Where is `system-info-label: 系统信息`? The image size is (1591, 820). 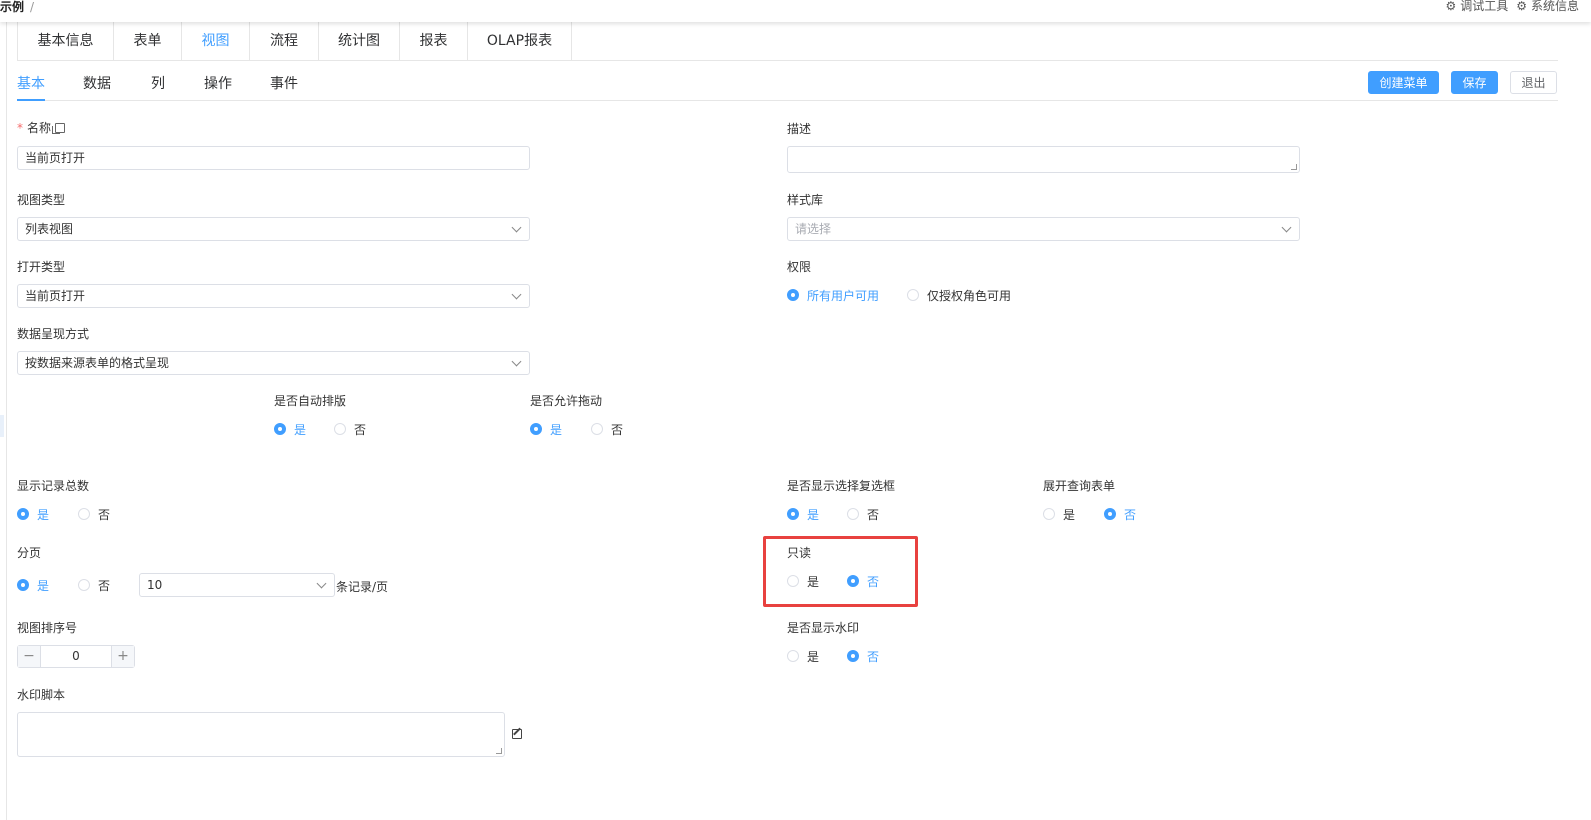 system-info-label: 系统信息 is located at coordinates (1554, 6).